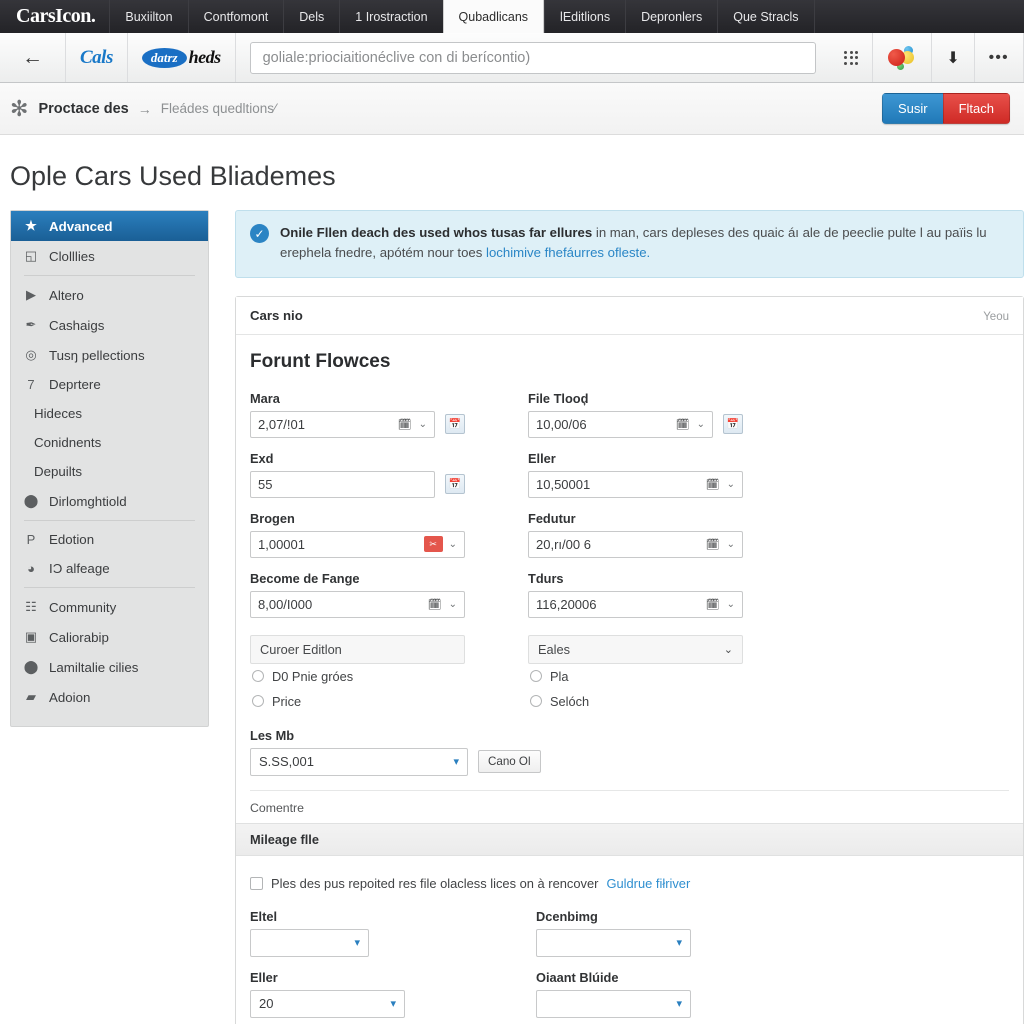  I want to click on nav-tab-7: Que Stracls, so click(765, 16).